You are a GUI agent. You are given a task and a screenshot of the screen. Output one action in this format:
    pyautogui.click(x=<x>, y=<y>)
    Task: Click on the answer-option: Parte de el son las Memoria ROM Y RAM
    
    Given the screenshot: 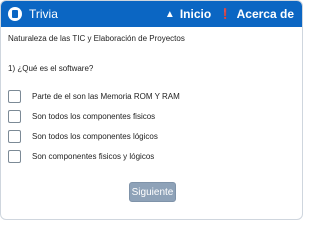 What is the action you would take?
    pyautogui.click(x=151, y=96)
    